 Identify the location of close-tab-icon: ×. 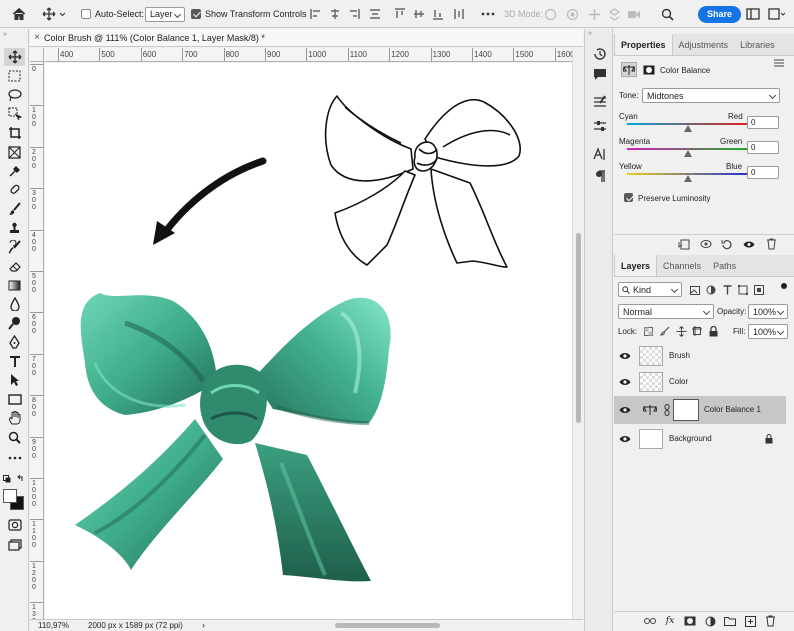
(37, 37).